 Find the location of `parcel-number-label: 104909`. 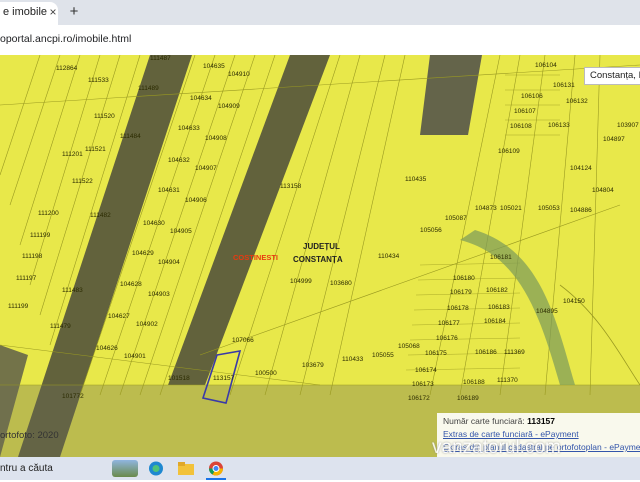

parcel-number-label: 104909 is located at coordinates (229, 106).